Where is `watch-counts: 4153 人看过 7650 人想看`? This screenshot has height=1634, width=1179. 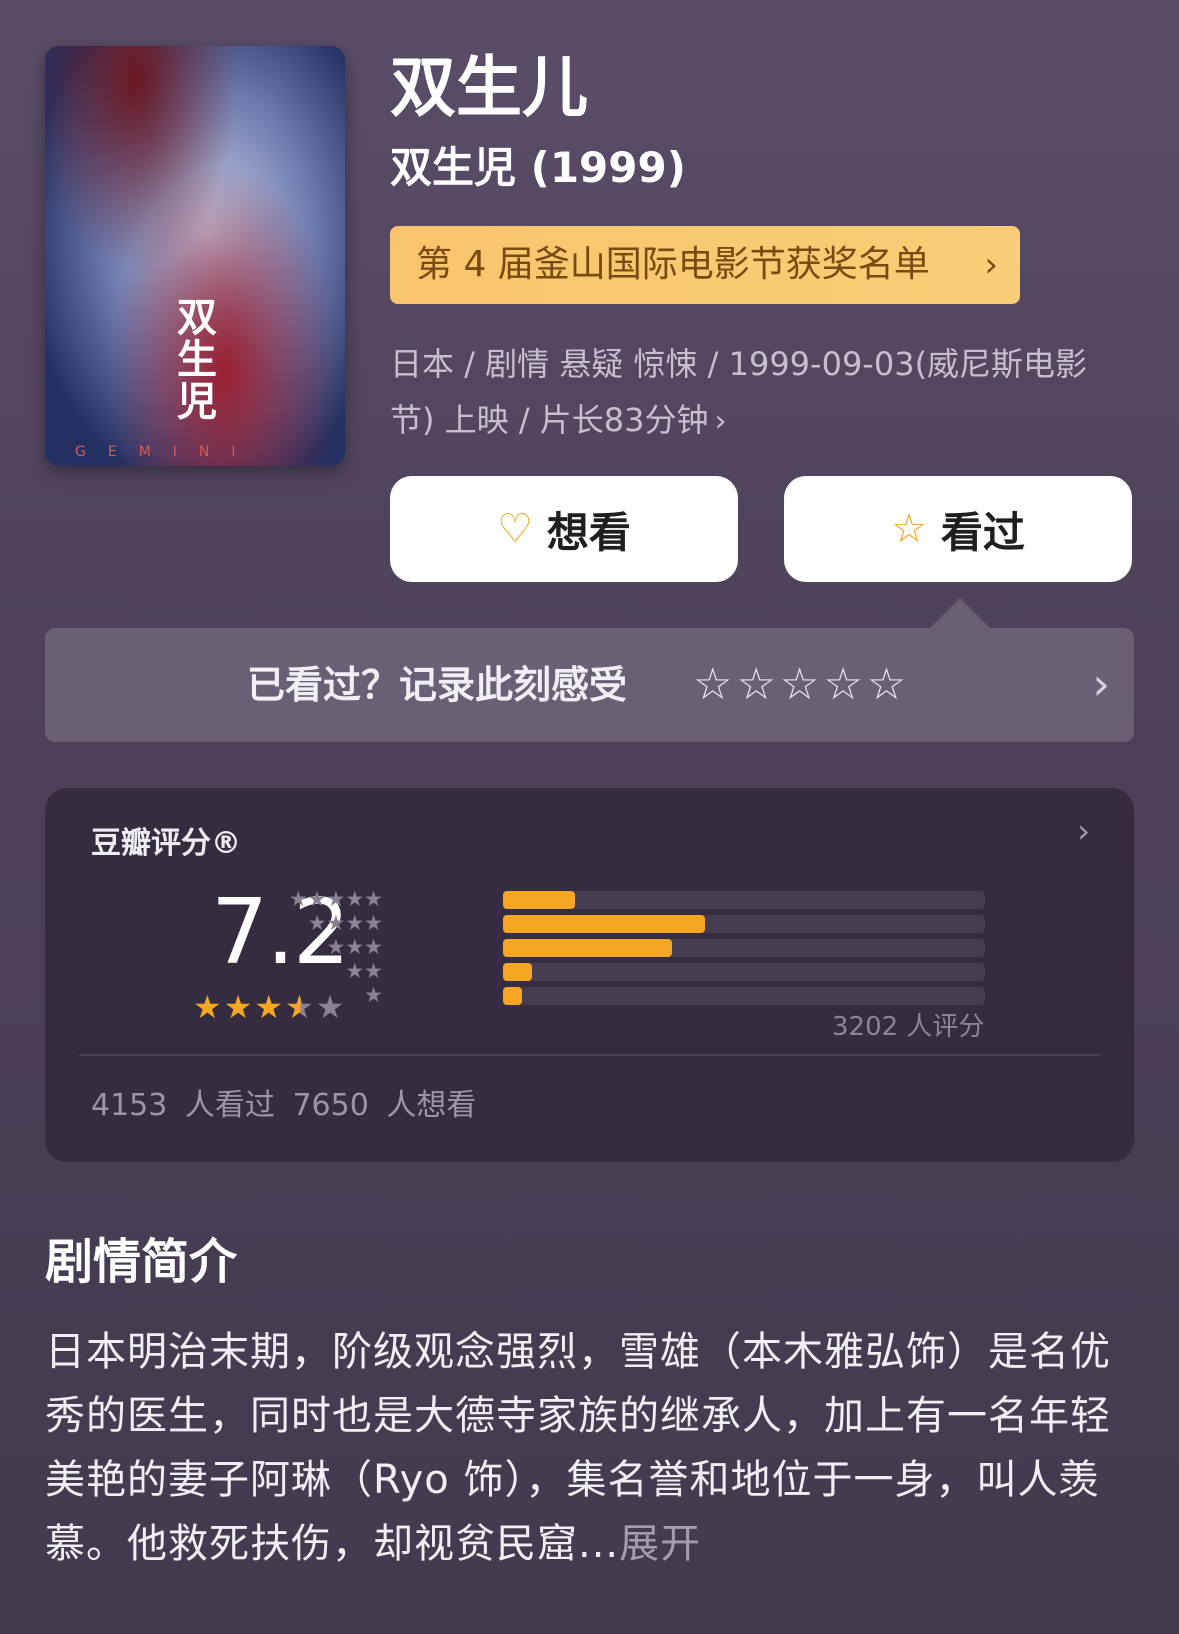 watch-counts: 4153 人看过 7650 人想看 is located at coordinates (283, 1102).